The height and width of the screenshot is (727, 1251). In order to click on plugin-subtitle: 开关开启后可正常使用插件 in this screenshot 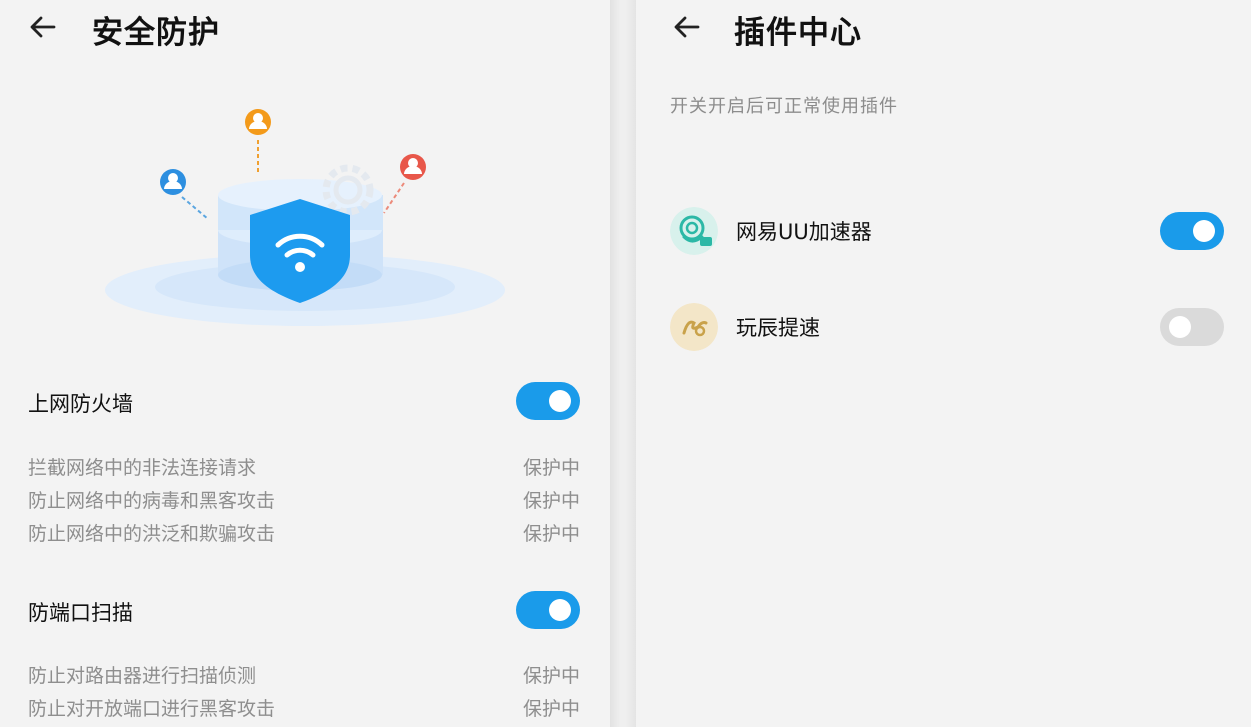, I will do `click(784, 106)`.